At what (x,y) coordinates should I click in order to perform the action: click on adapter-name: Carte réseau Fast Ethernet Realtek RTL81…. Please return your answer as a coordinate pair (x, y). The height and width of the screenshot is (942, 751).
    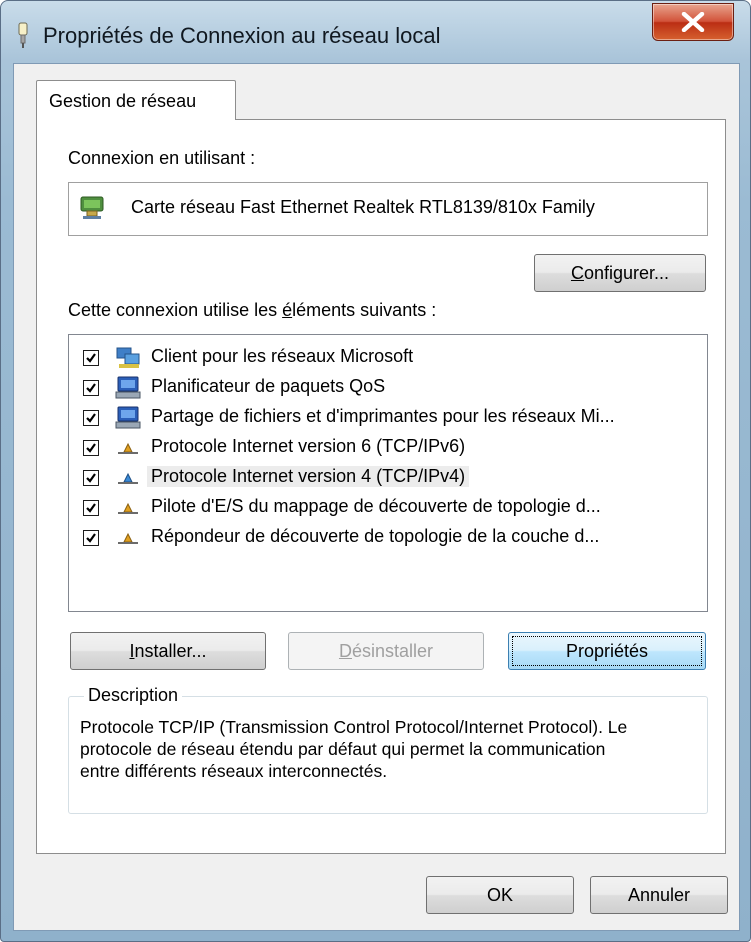
    Looking at the image, I should click on (363, 207).